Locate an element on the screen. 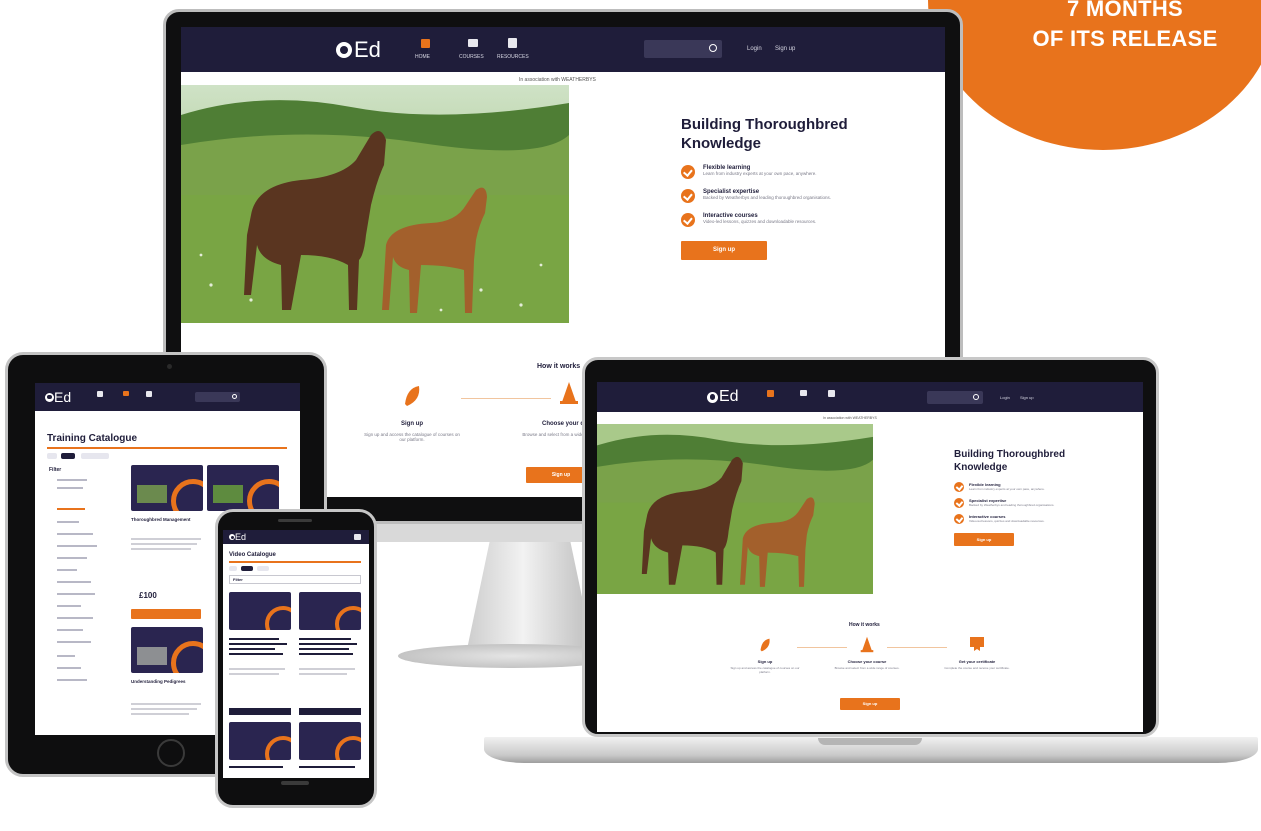  course-card-title: Understanding Pedigrees is located at coordinates (166, 681).